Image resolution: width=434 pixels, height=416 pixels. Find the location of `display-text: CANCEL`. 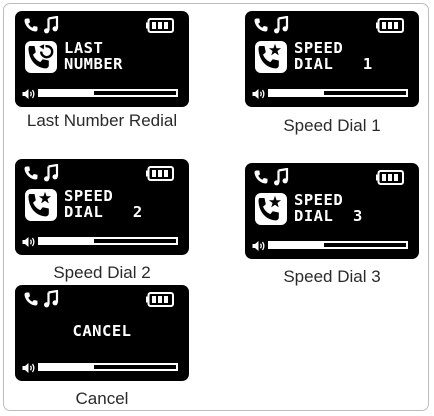

display-text: CANCEL is located at coordinates (102, 331).